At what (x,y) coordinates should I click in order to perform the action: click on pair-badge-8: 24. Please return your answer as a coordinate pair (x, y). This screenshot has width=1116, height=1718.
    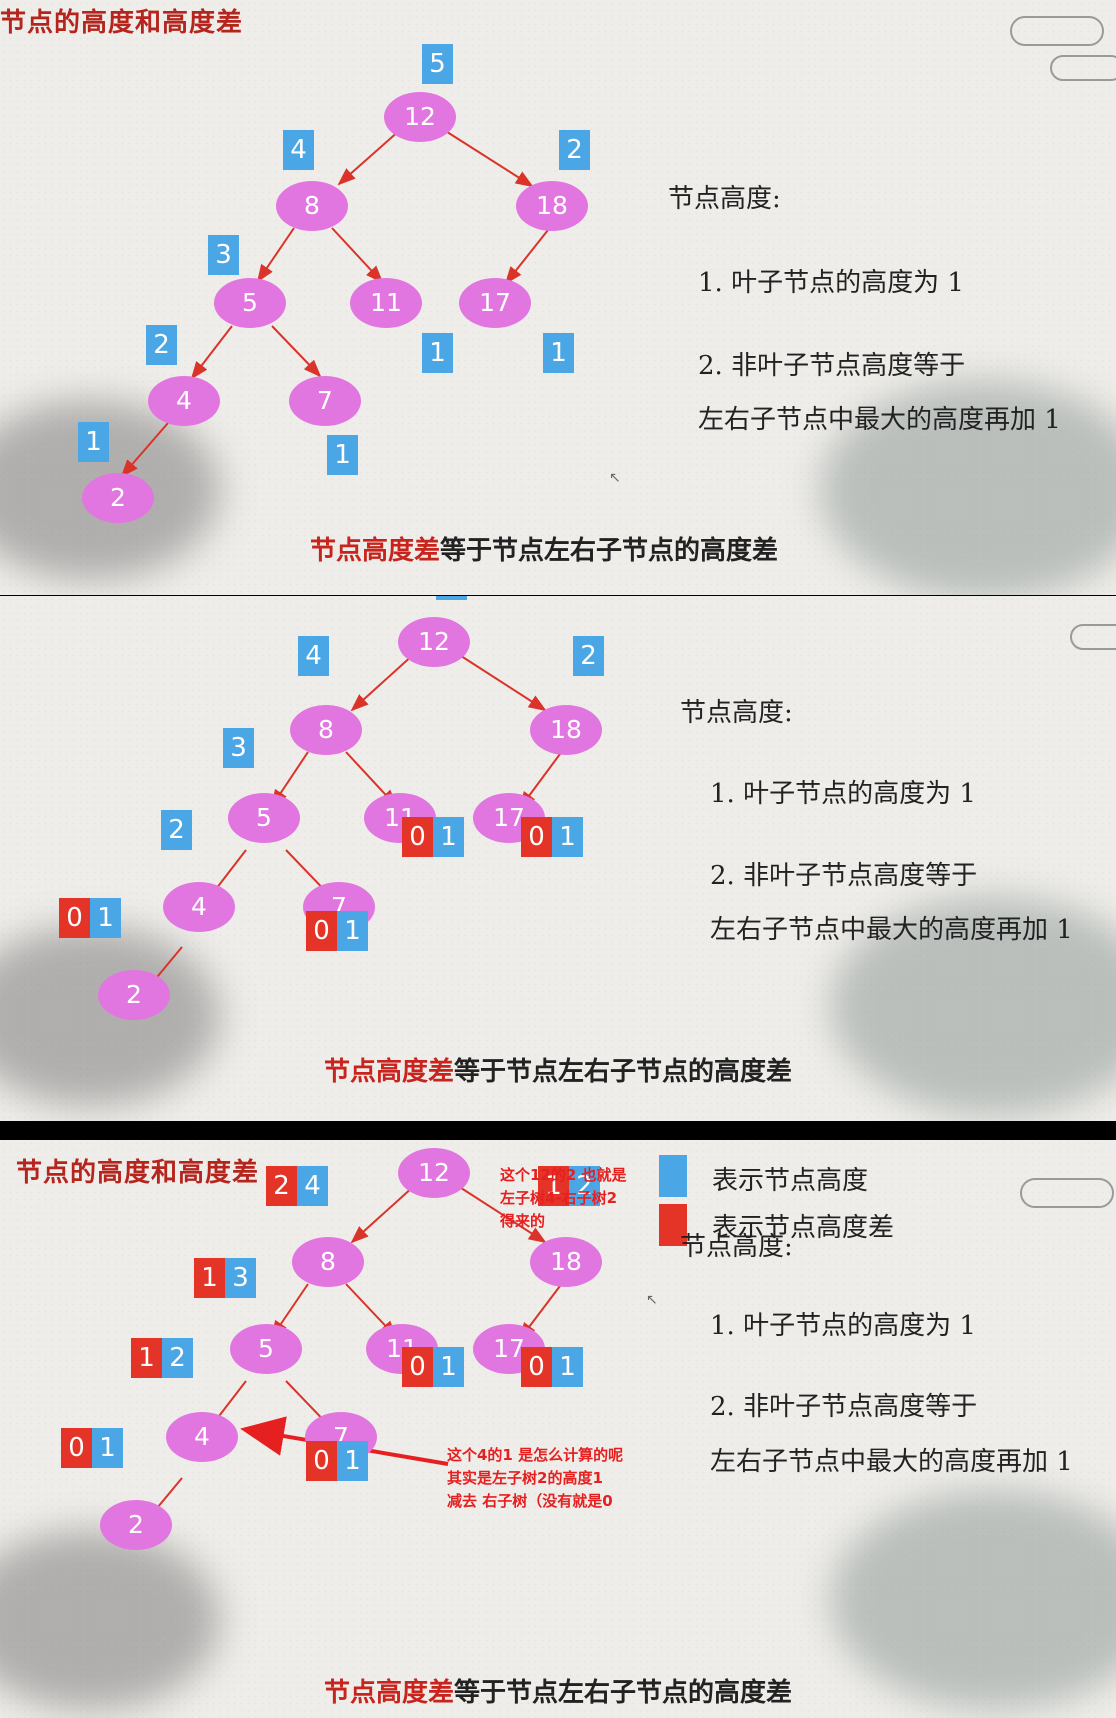
    Looking at the image, I should click on (297, 1186).